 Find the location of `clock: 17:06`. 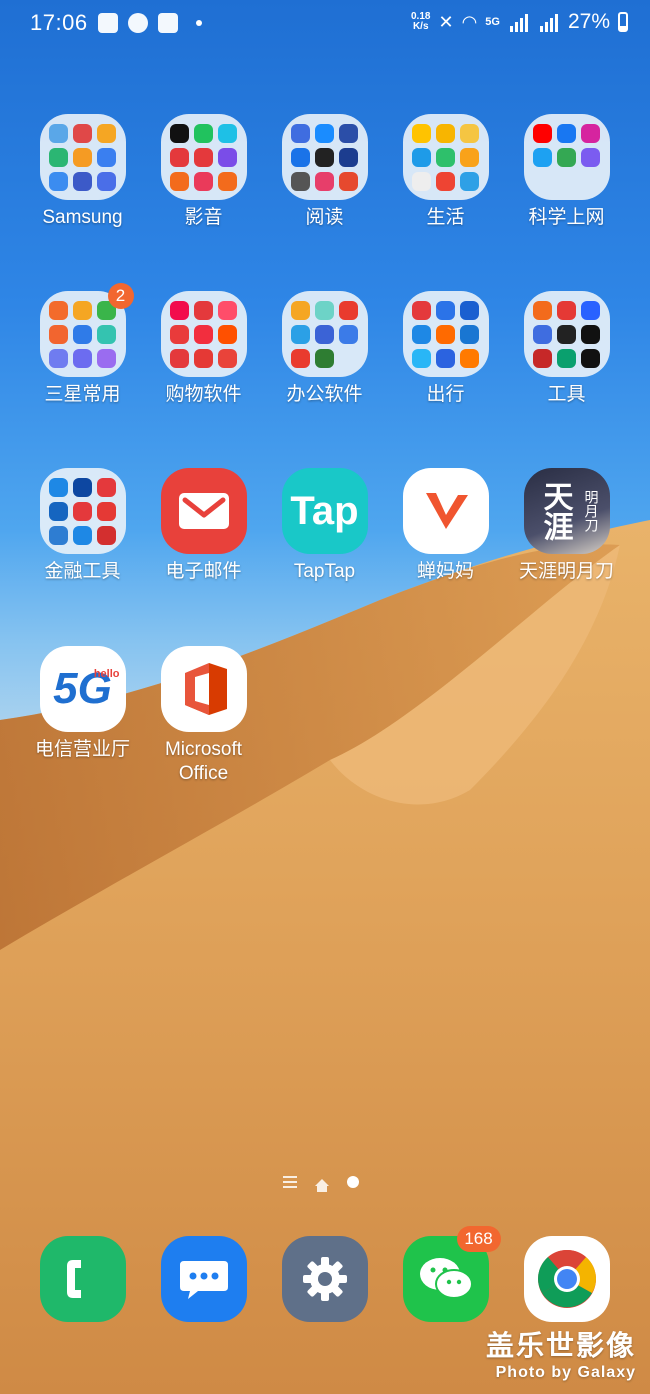

clock: 17:06 is located at coordinates (59, 22).